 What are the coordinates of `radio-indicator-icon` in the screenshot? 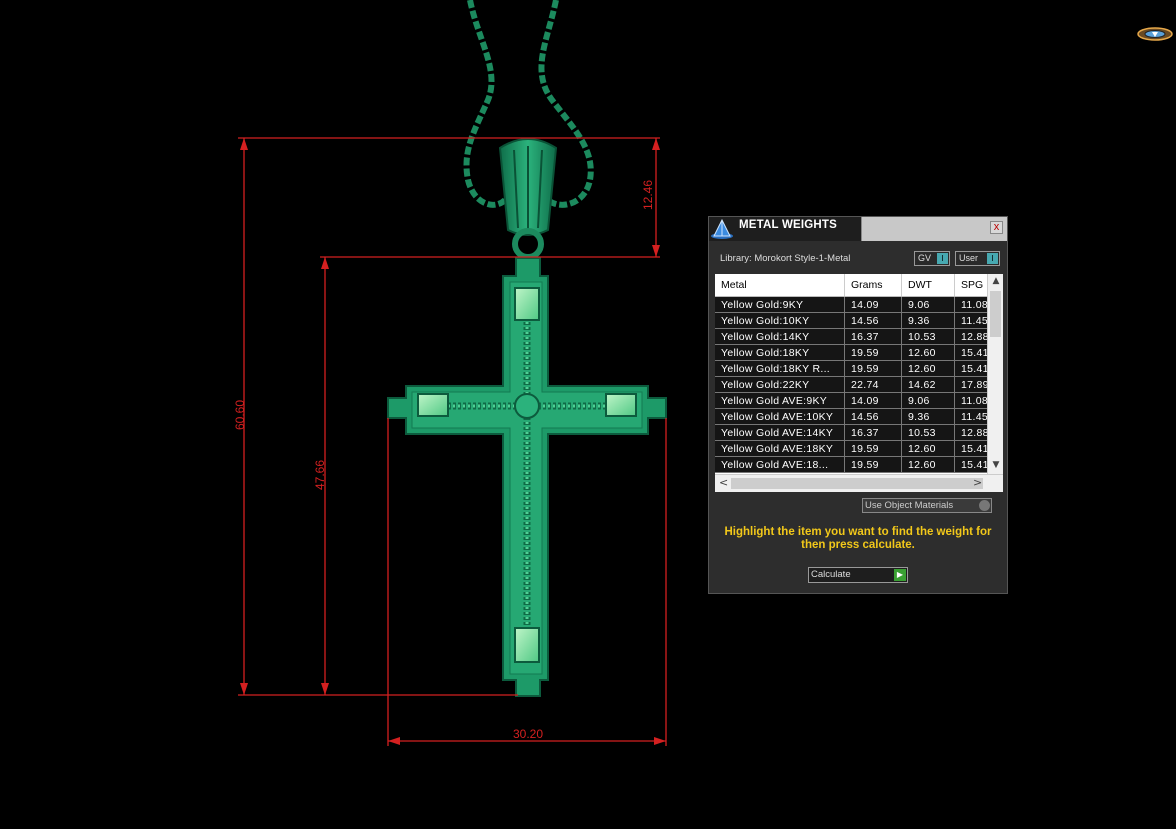 It's located at (984, 505).